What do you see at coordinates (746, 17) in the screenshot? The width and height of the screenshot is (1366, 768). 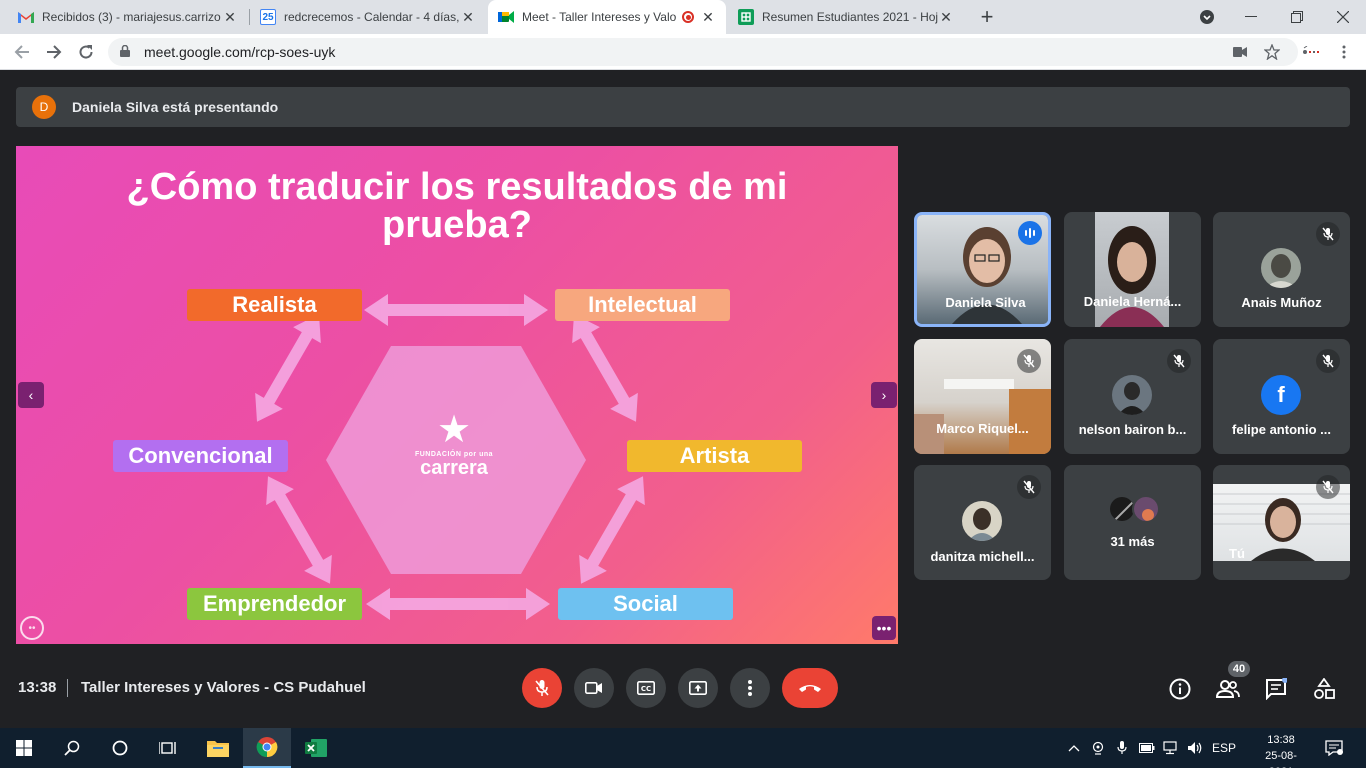 I see `sheets-icon` at bounding box center [746, 17].